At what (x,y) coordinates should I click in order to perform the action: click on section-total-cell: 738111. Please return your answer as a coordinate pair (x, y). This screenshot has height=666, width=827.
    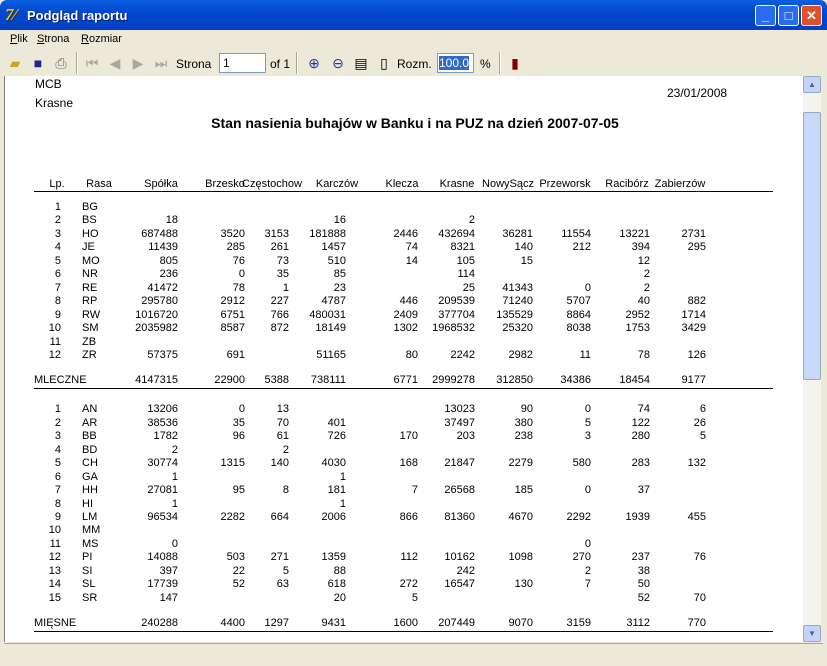
    Looking at the image, I should click on (328, 380).